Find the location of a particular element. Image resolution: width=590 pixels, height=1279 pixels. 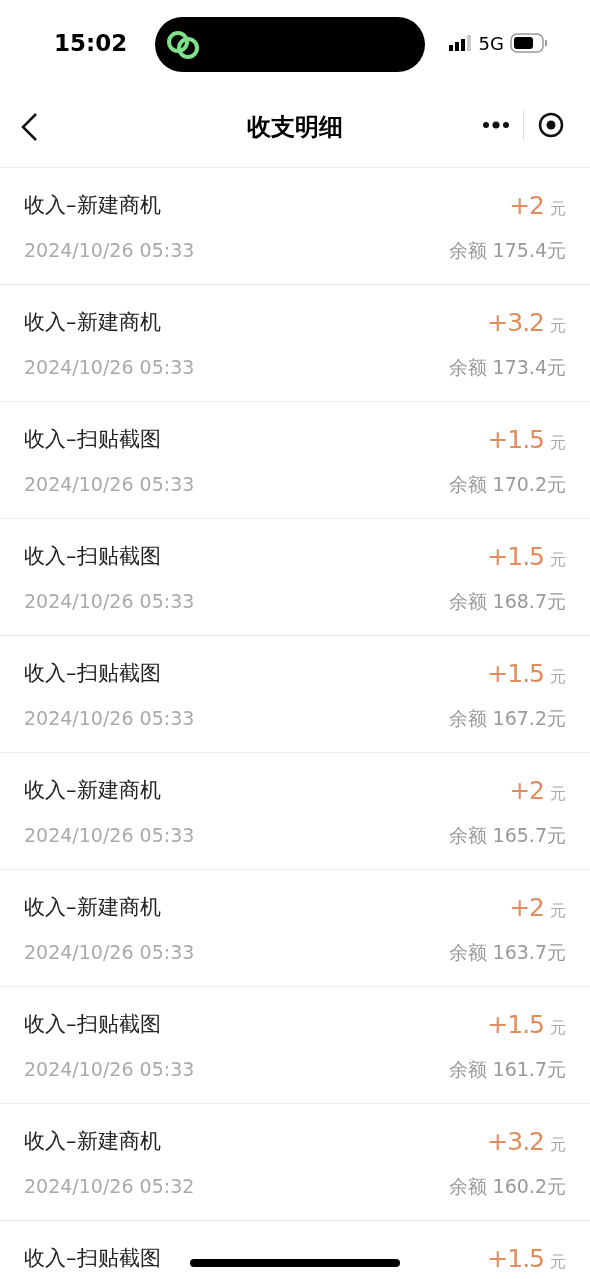

balance: 余额 175.4元 is located at coordinates (507, 250).